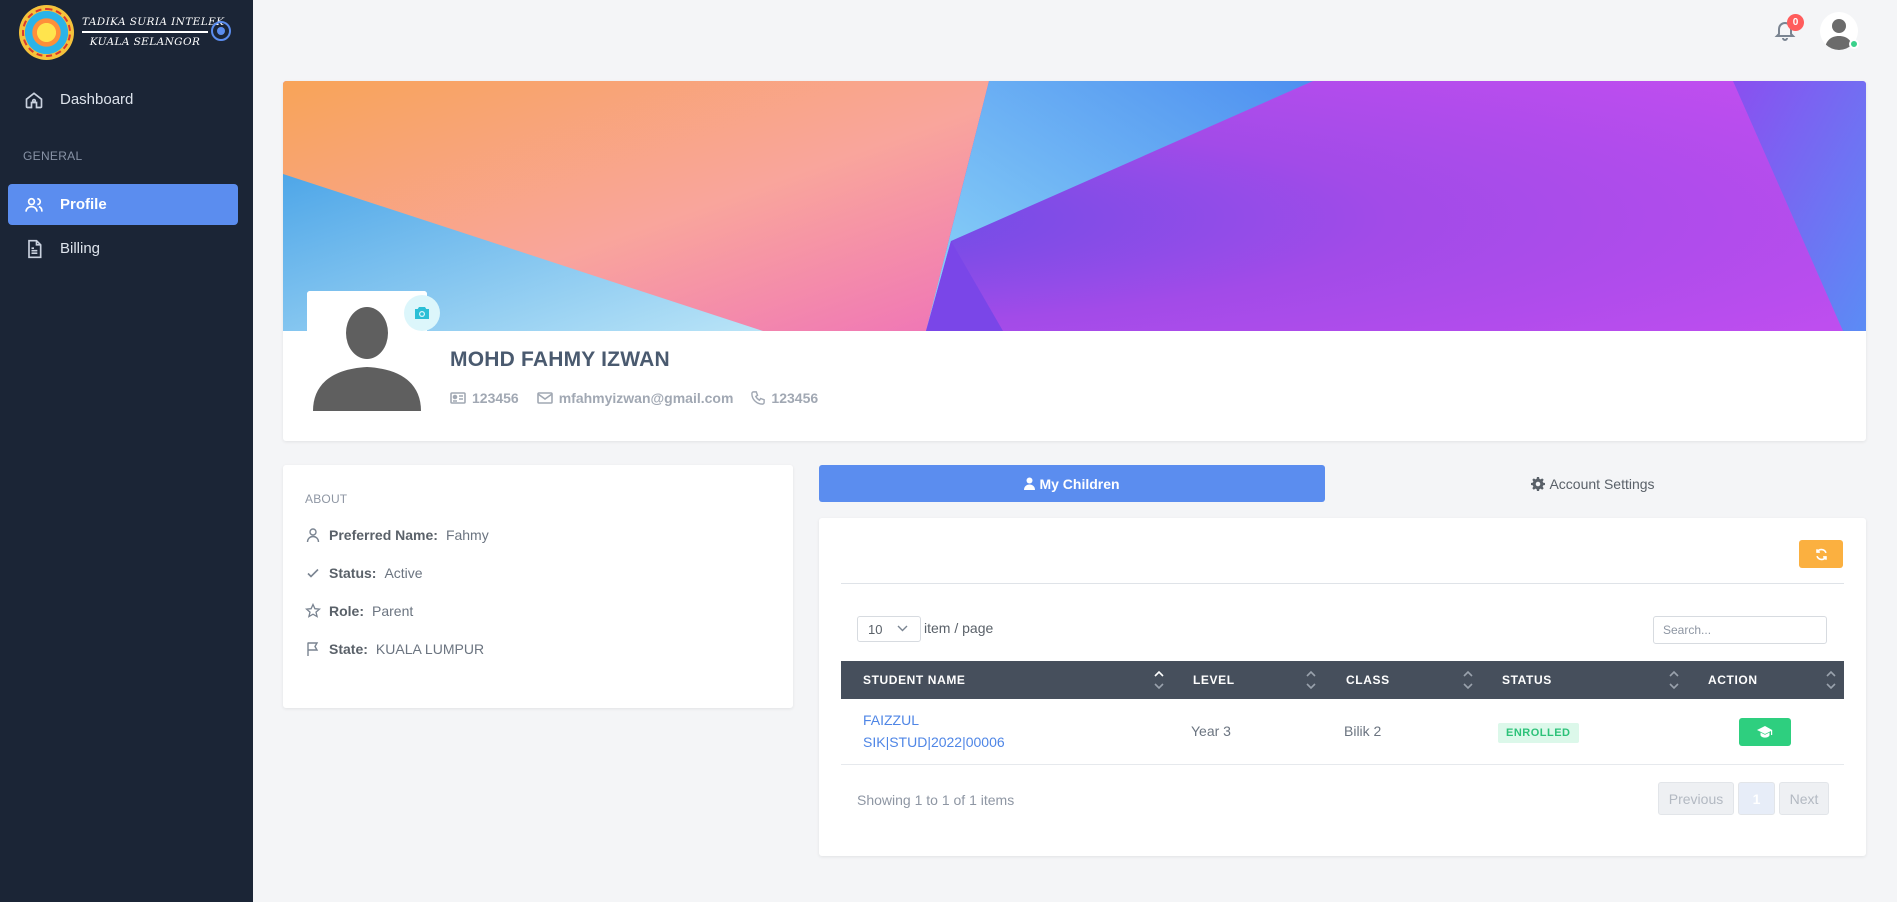  I want to click on about-label: State:, so click(348, 649).